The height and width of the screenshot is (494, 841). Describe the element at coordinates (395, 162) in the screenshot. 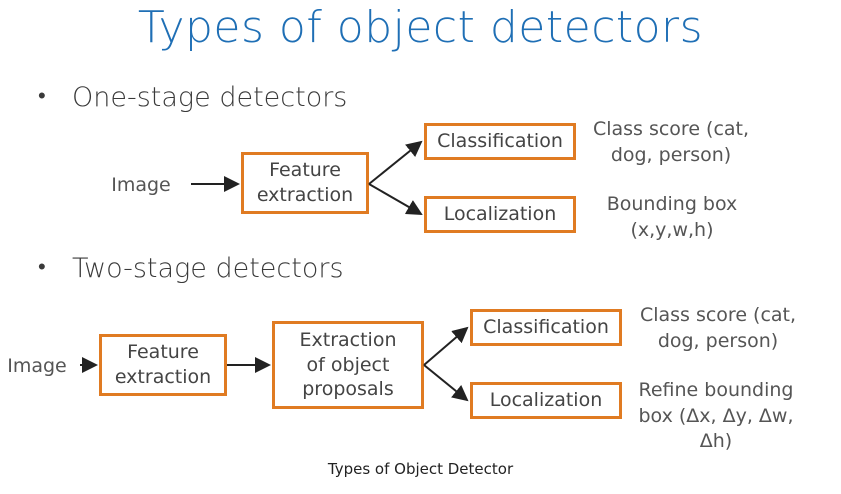

I see `arrow-feature-to-classification` at that location.